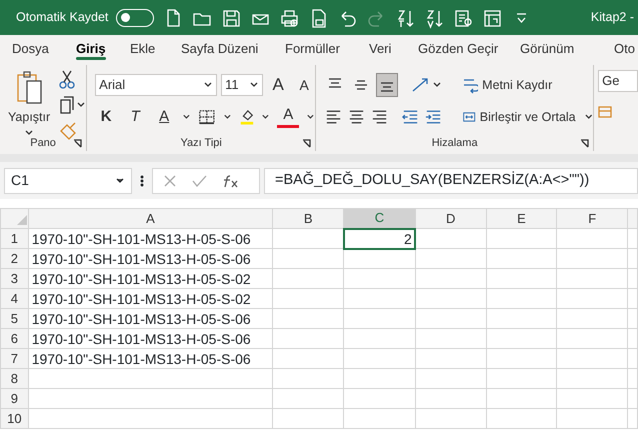 This screenshot has height=441, width=638. I want to click on cell: 2, so click(380, 238).